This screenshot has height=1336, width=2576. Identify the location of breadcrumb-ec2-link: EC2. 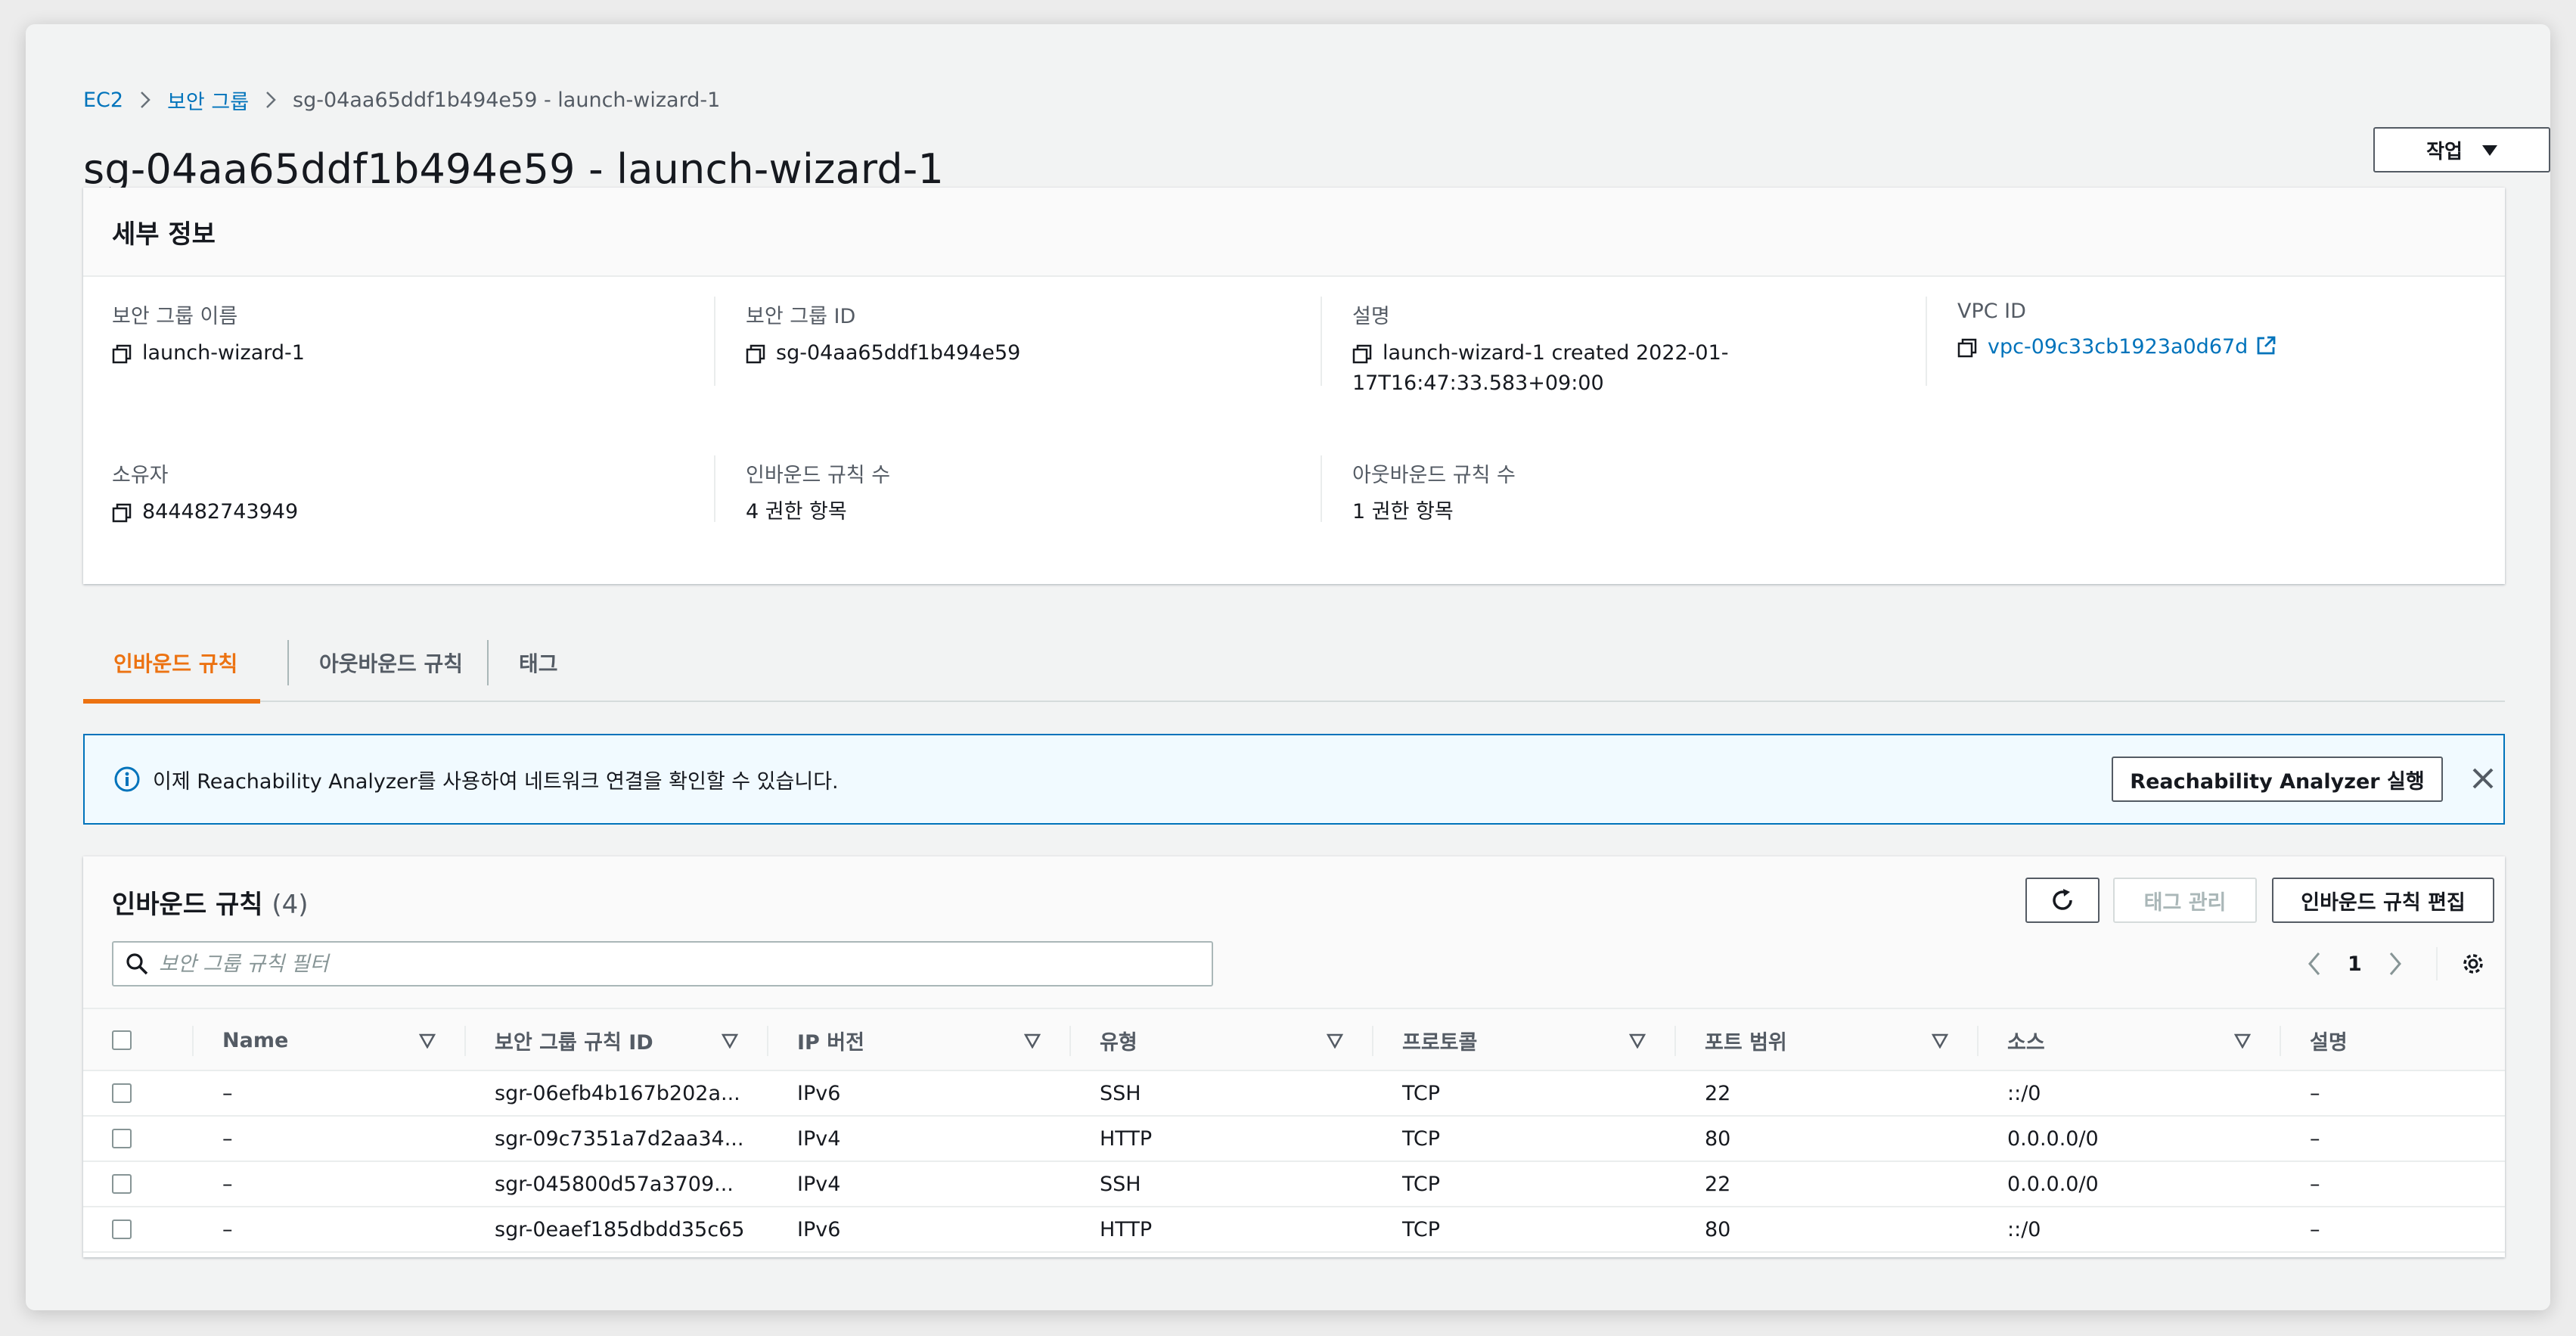
(103, 100).